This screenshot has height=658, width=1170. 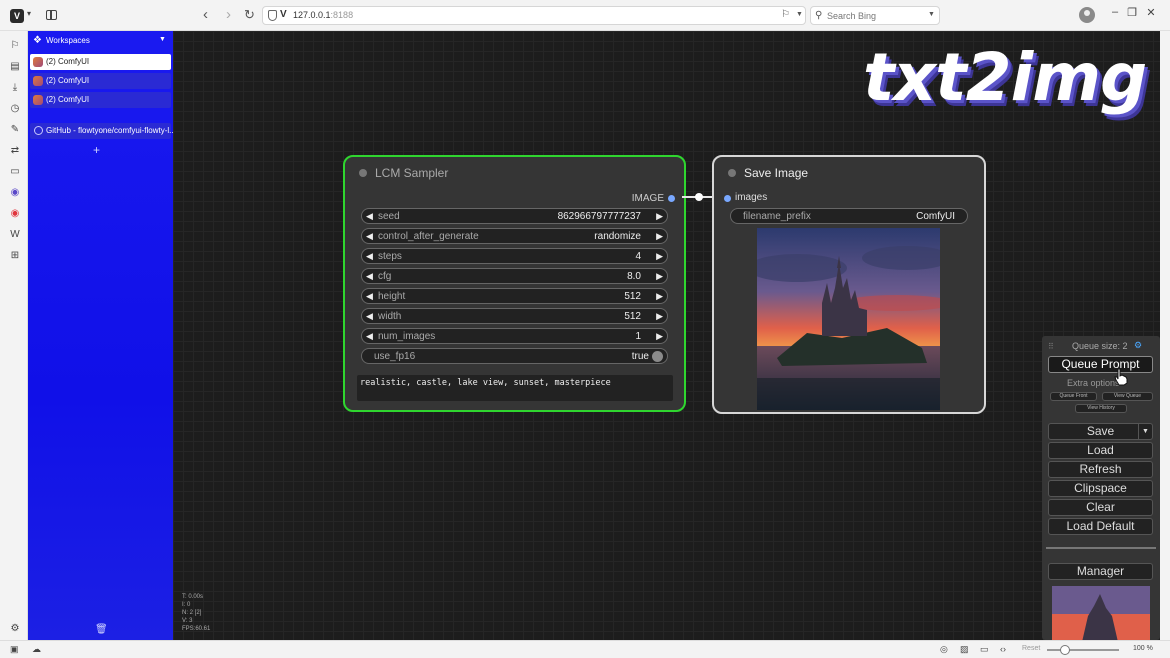 I want to click on widget-control-after-generate: ◀ control_after_generate randomize ▶, so click(x=514, y=236).